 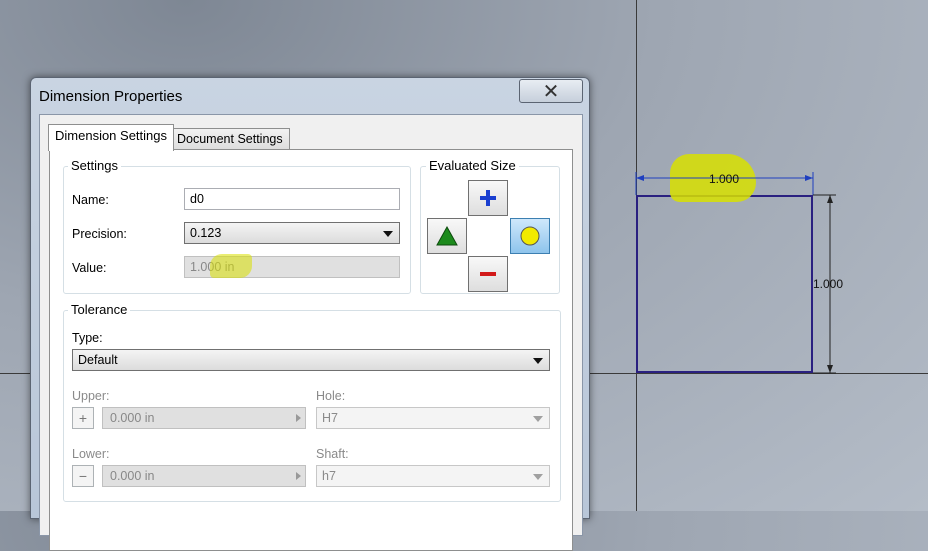 I want to click on name-field: d0, so click(x=292, y=199).